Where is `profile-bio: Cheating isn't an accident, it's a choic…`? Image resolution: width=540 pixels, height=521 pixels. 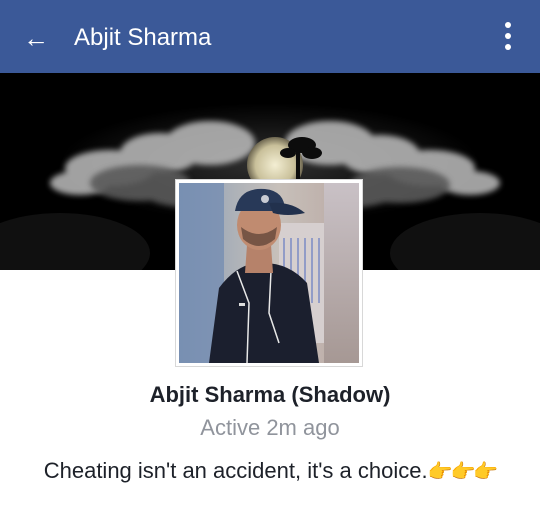 profile-bio: Cheating isn't an accident, it's a choic… is located at coordinates (270, 471).